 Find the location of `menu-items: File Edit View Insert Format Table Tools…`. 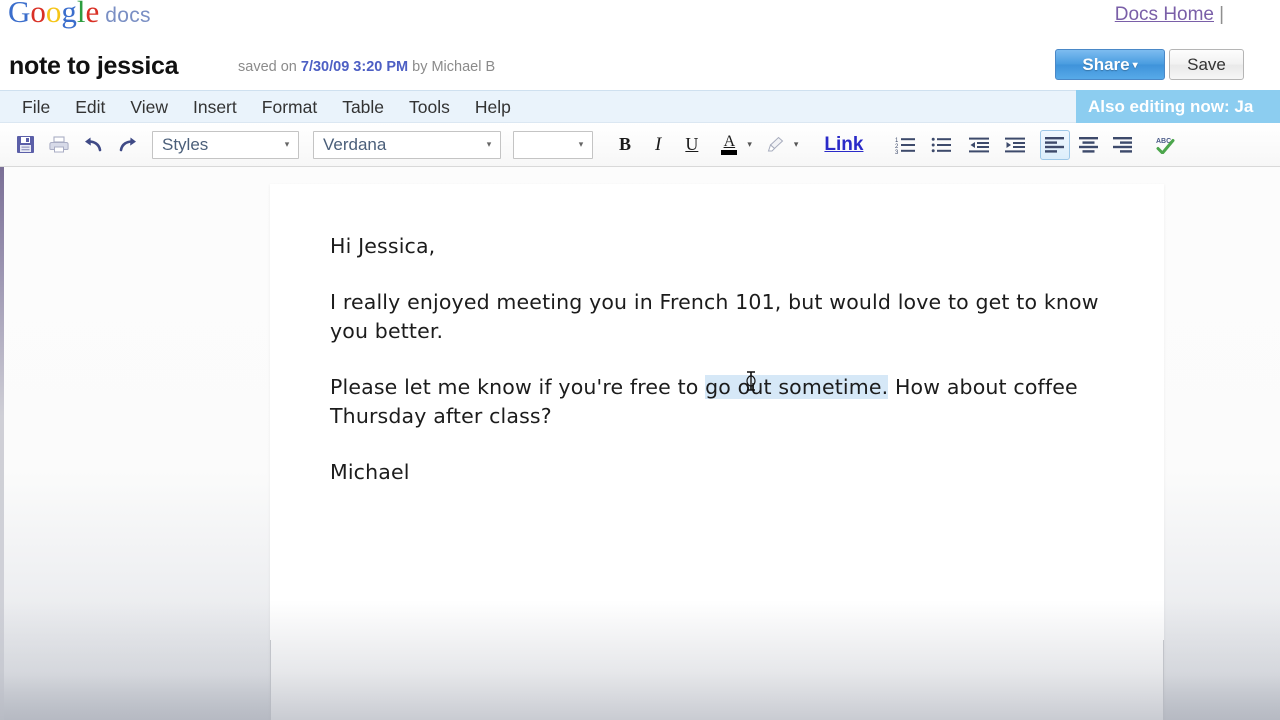

menu-items: File Edit View Insert Format Table Tools… is located at coordinates (267, 107).